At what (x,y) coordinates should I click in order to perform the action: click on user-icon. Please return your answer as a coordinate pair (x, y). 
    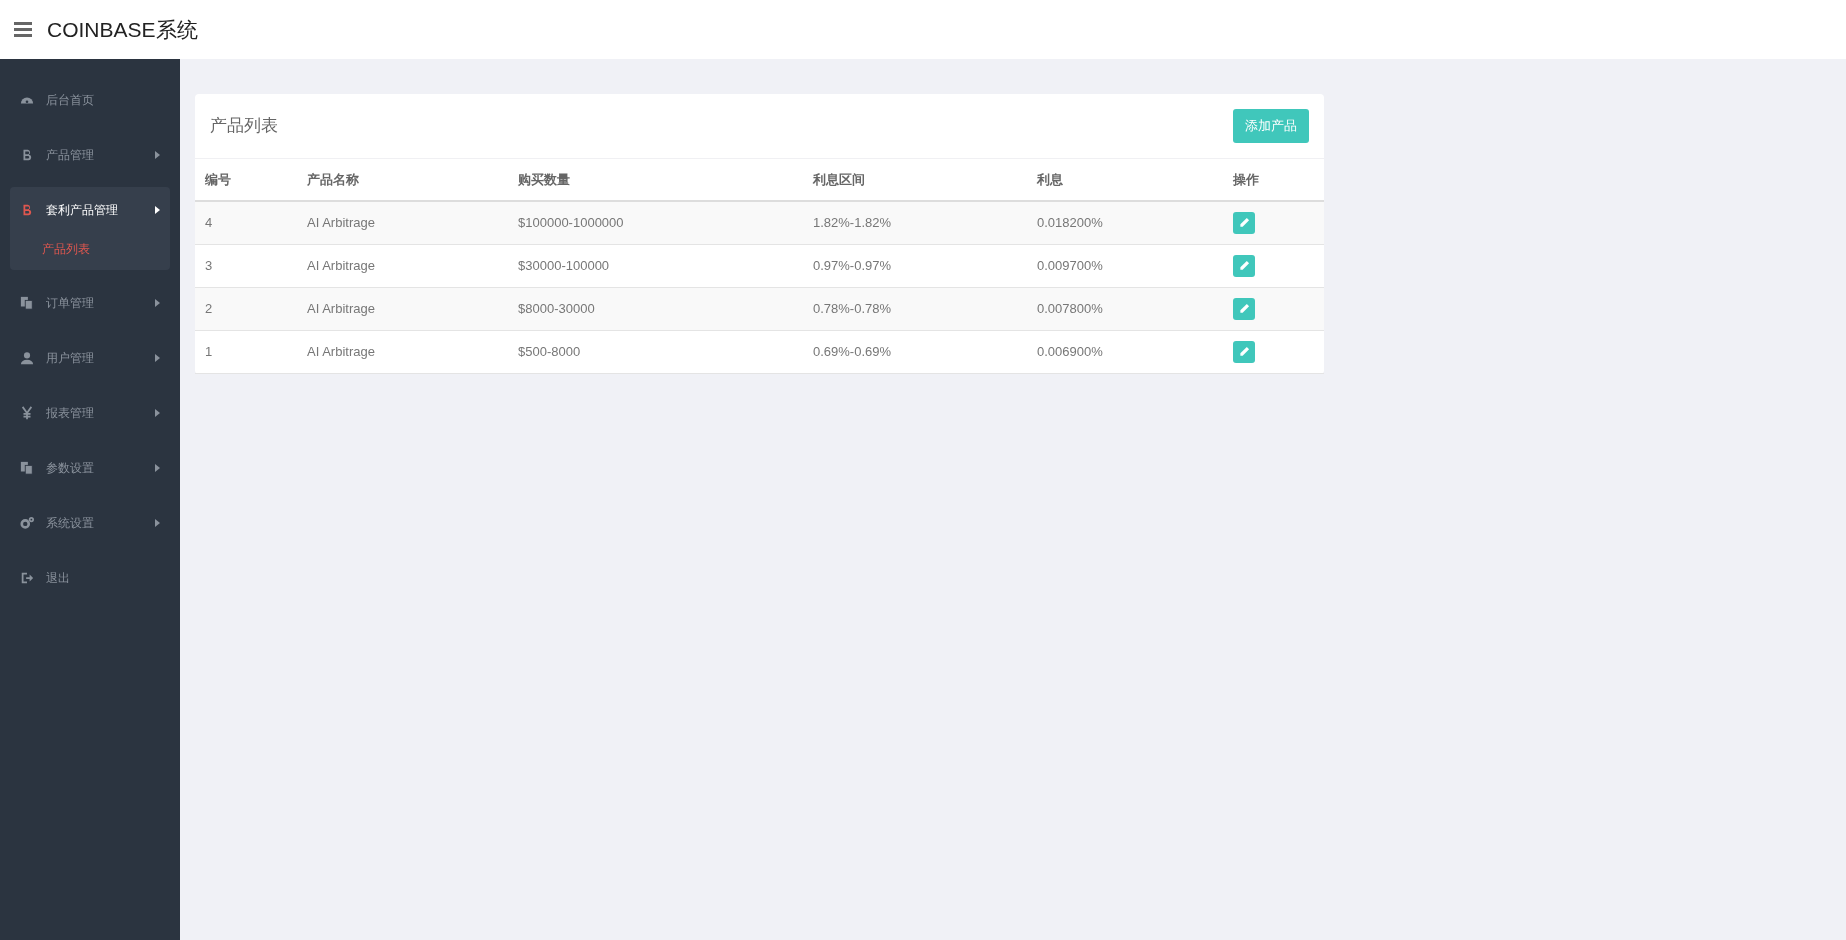
    Looking at the image, I should click on (27, 357).